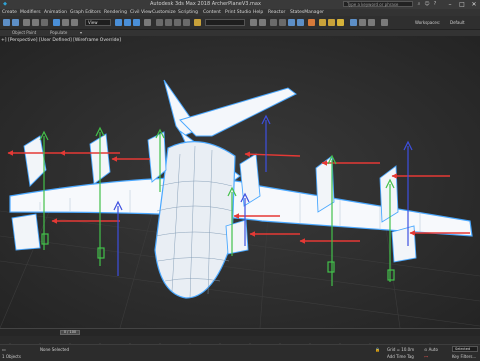 Image resolution: width=480 pixels, height=361 pixels. I want to click on menu-states-manager: StatesManager, so click(307, 12).